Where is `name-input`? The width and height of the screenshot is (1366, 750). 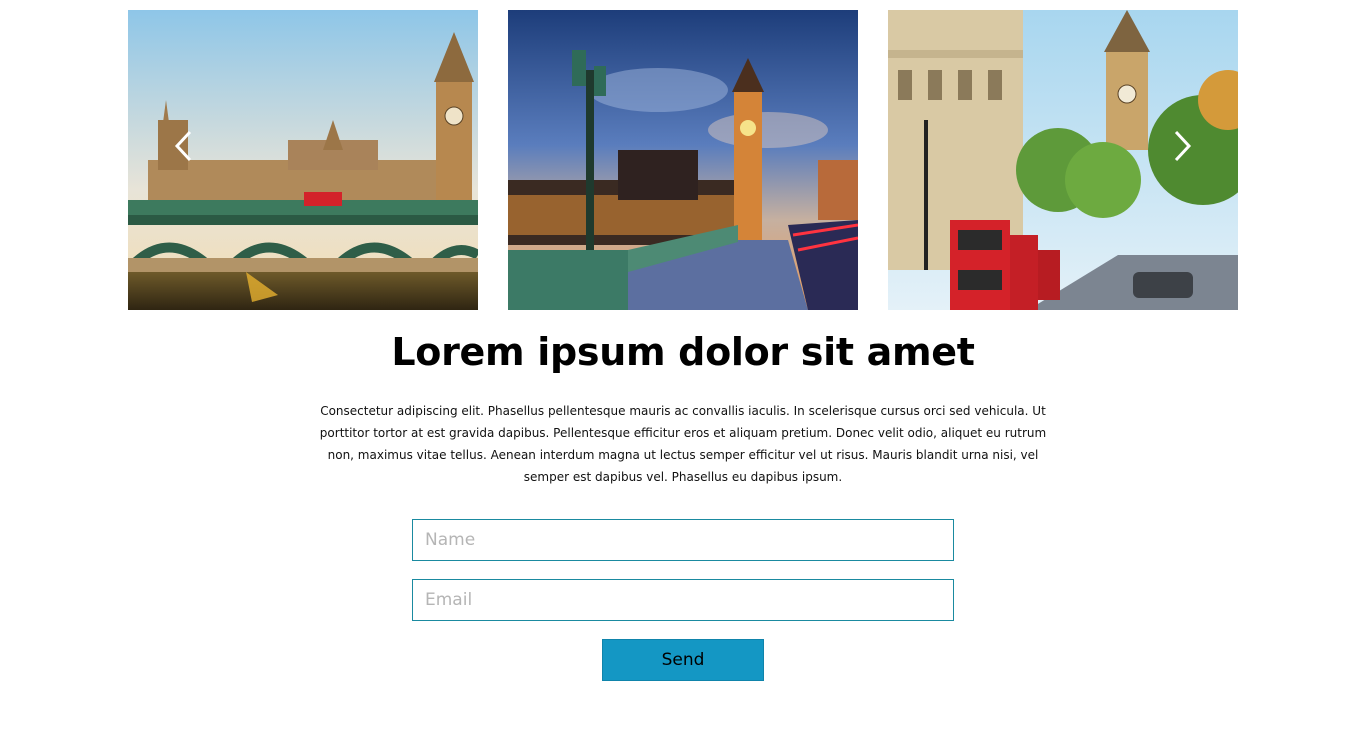 name-input is located at coordinates (683, 540).